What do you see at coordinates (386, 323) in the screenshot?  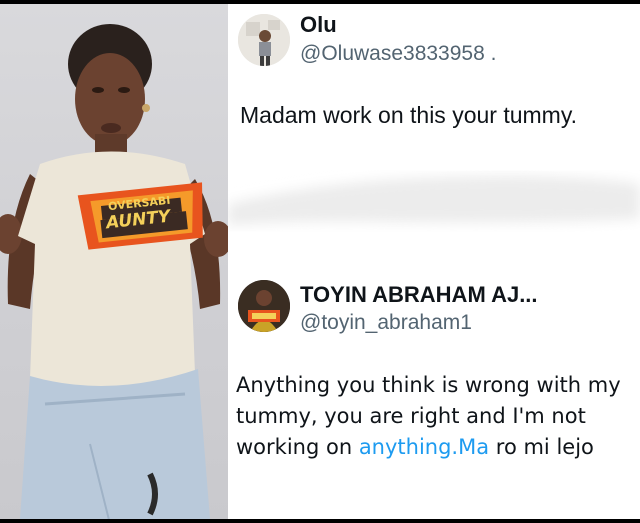 I see `tweet-2-handle: @toyin_abraham1` at bounding box center [386, 323].